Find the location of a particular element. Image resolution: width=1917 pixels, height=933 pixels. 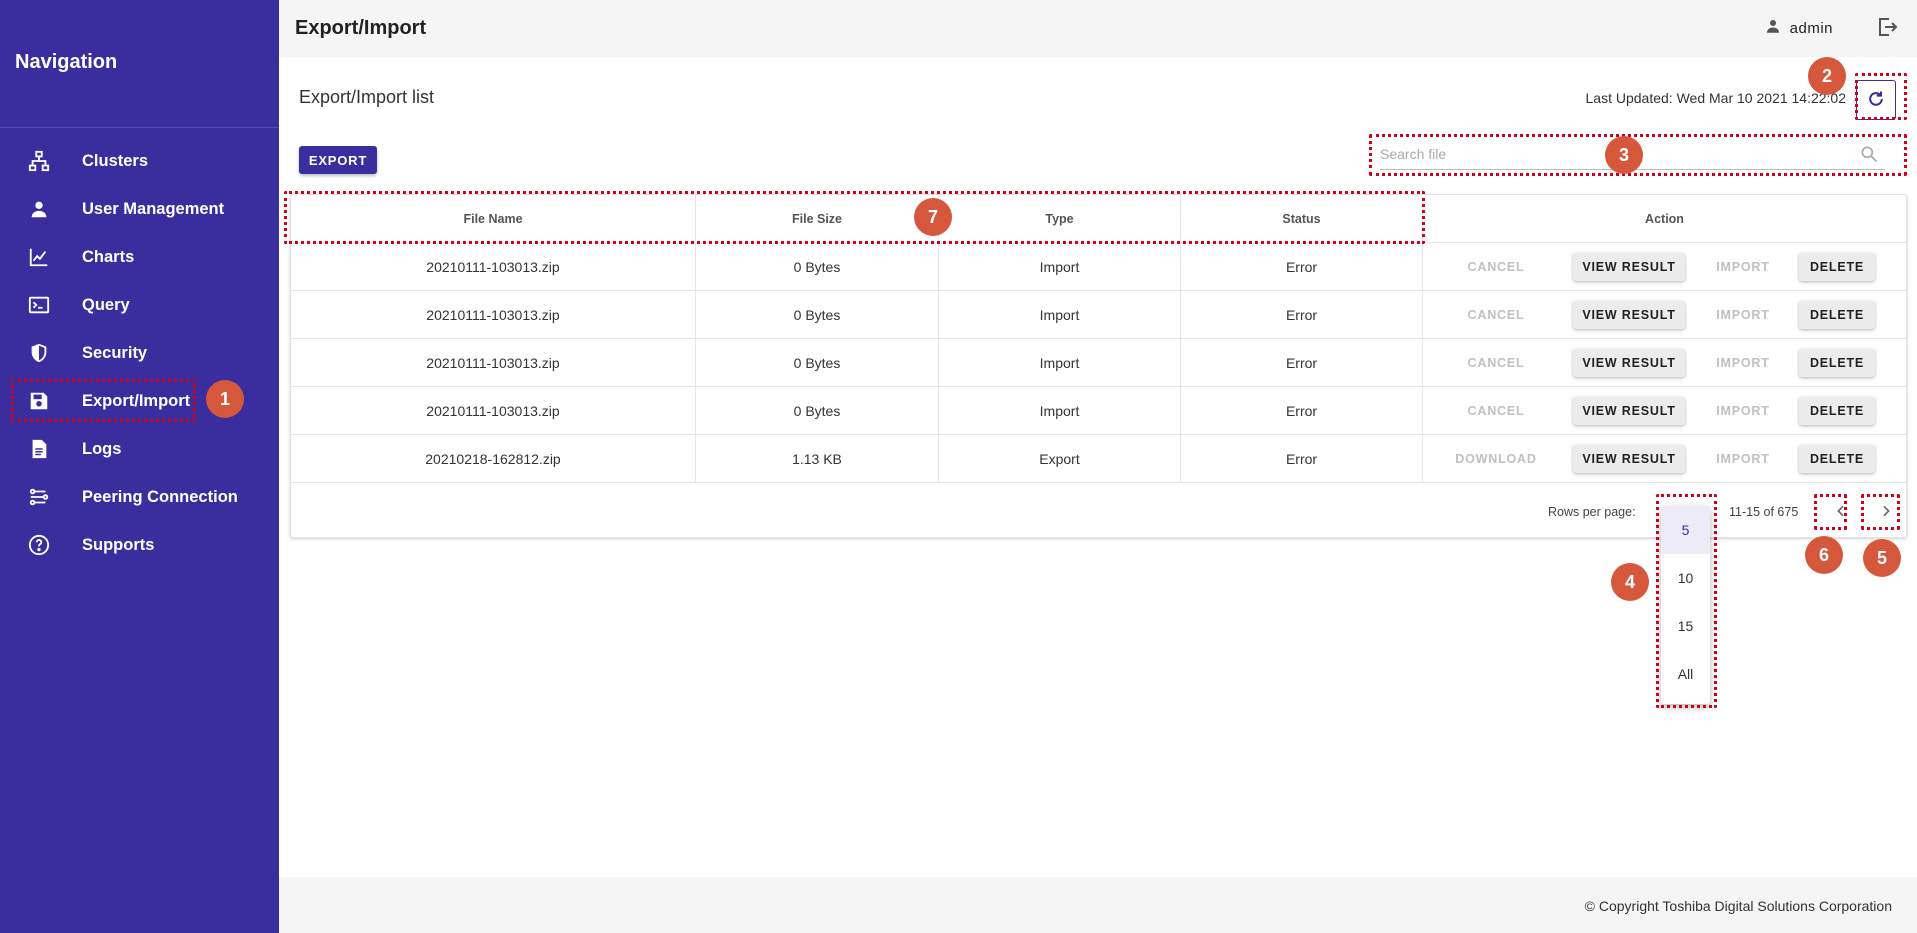

highlight-export-import-nav is located at coordinates (103, 400).